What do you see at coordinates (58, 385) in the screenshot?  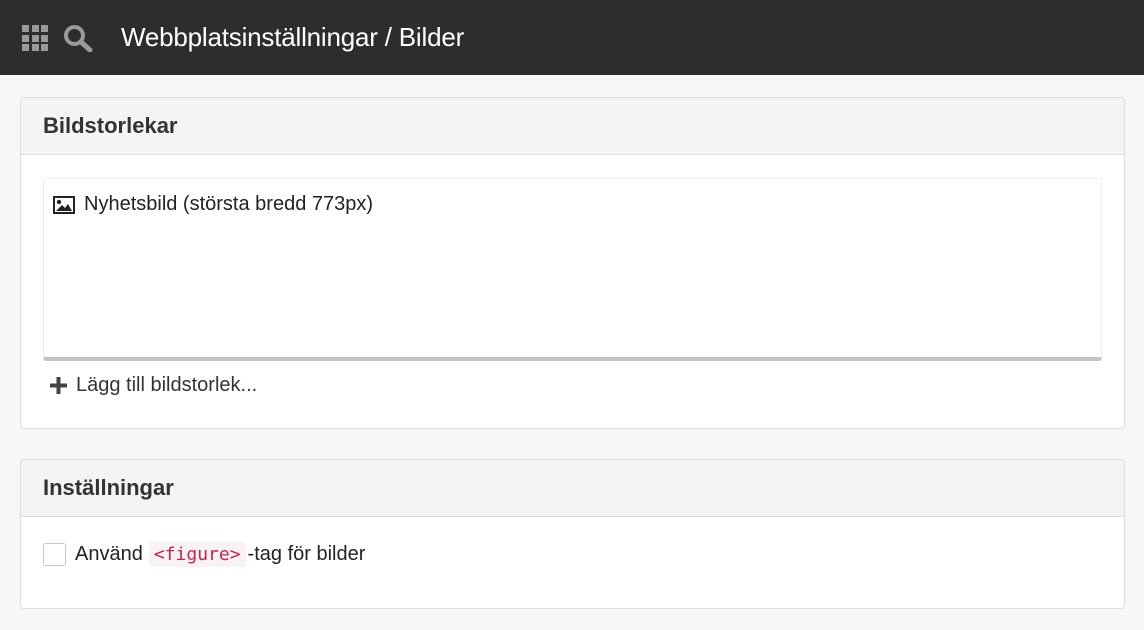 I see `plus-icon` at bounding box center [58, 385].